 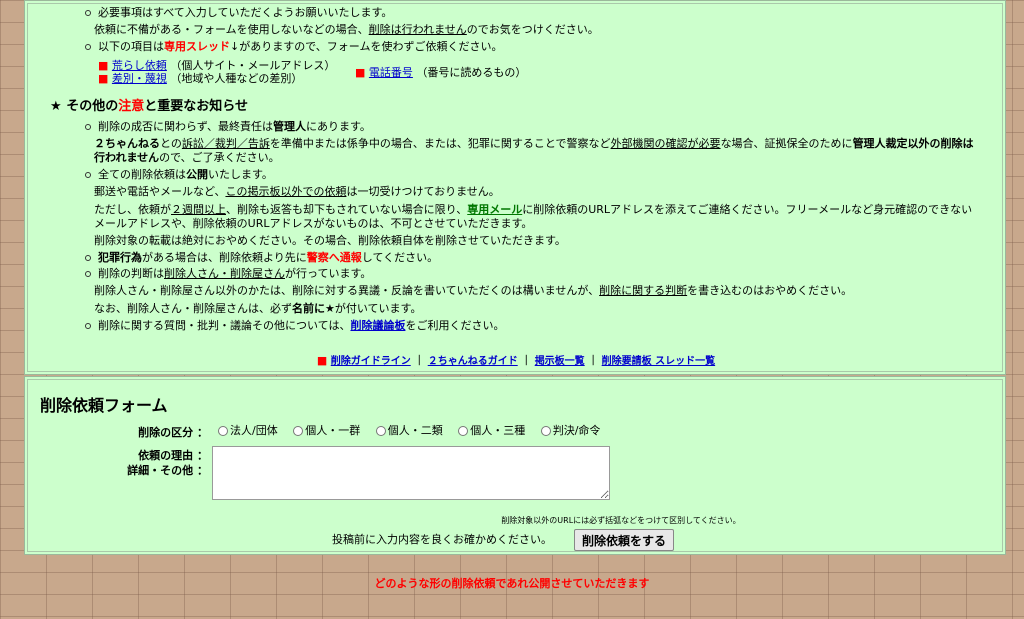 I want to click on category-label: 削除の区分 ：, so click(x=173, y=432).